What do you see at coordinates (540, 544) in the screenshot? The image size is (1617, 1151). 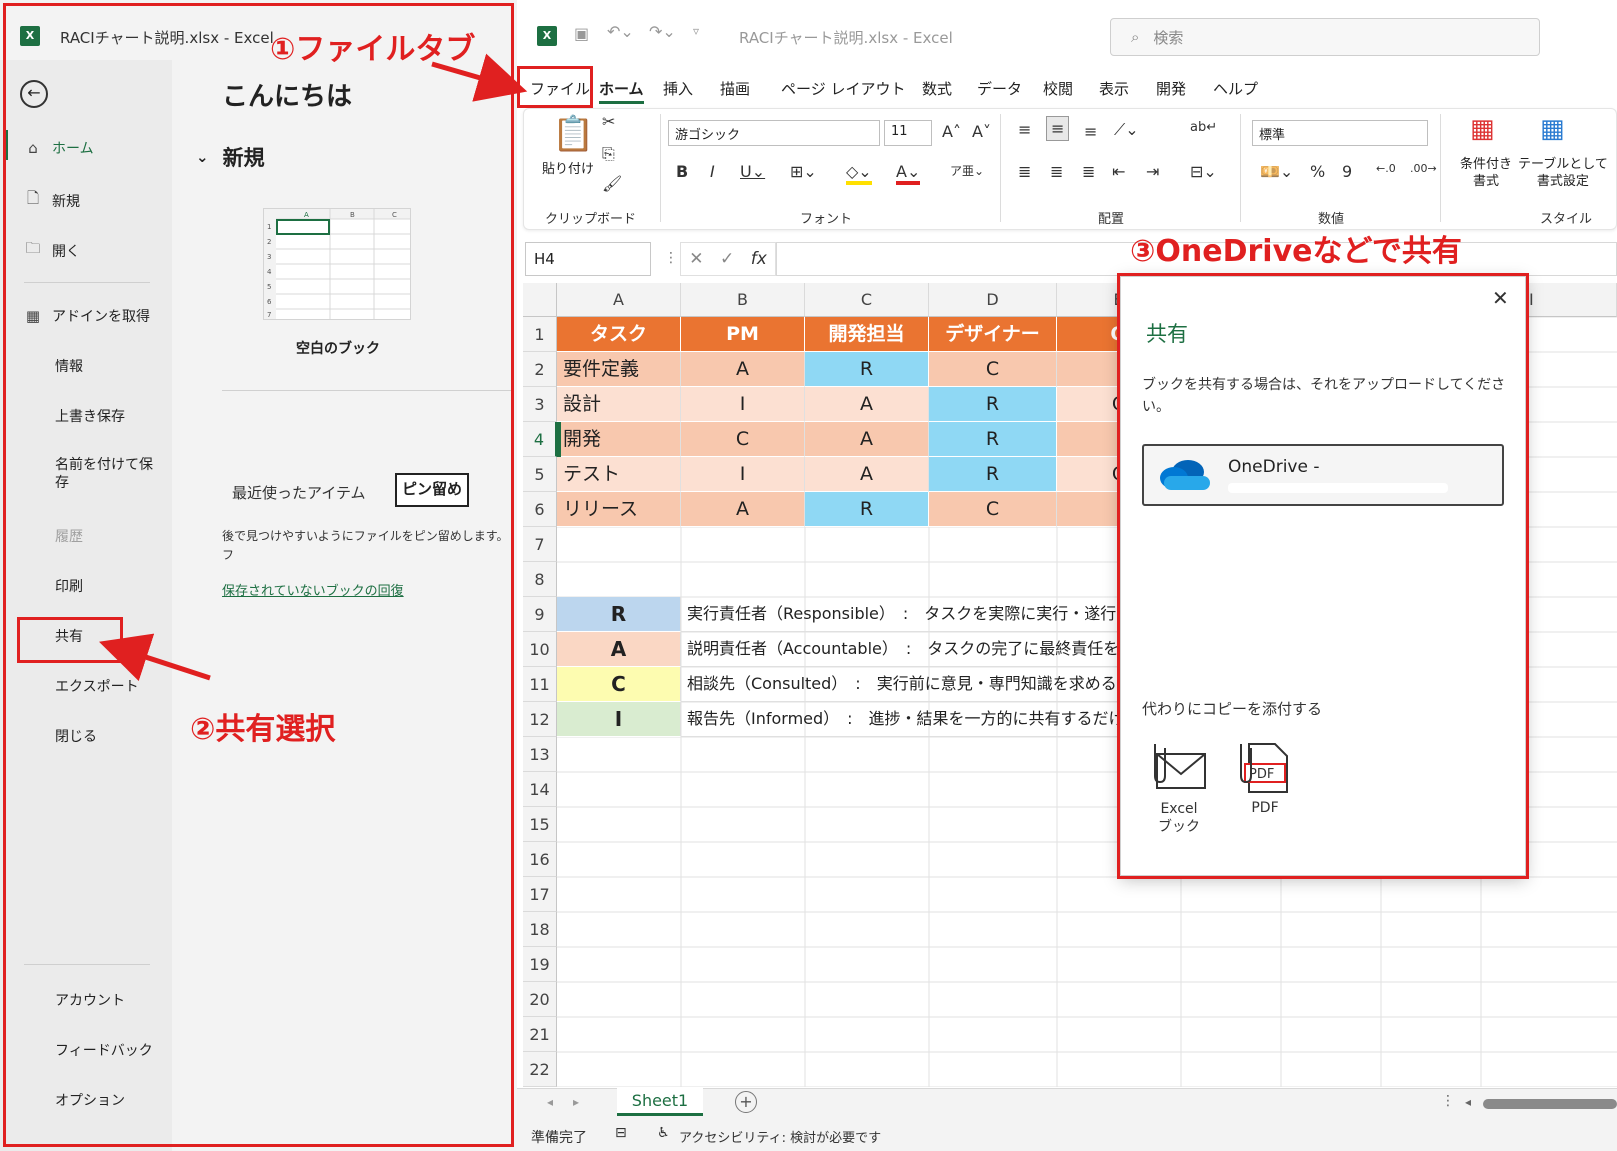 I see `row-header: 7` at bounding box center [540, 544].